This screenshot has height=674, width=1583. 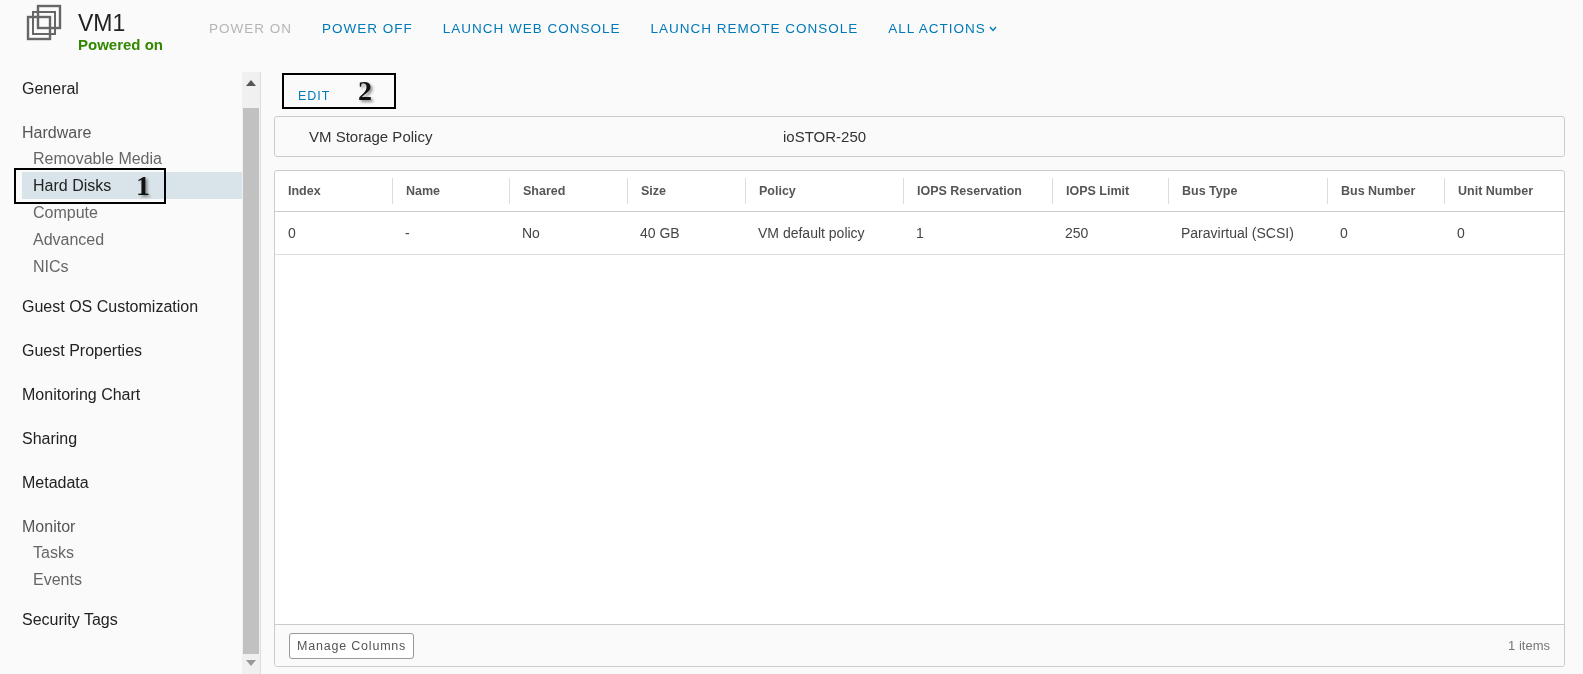 What do you see at coordinates (333, 191) in the screenshot?
I see `column-header: Index` at bounding box center [333, 191].